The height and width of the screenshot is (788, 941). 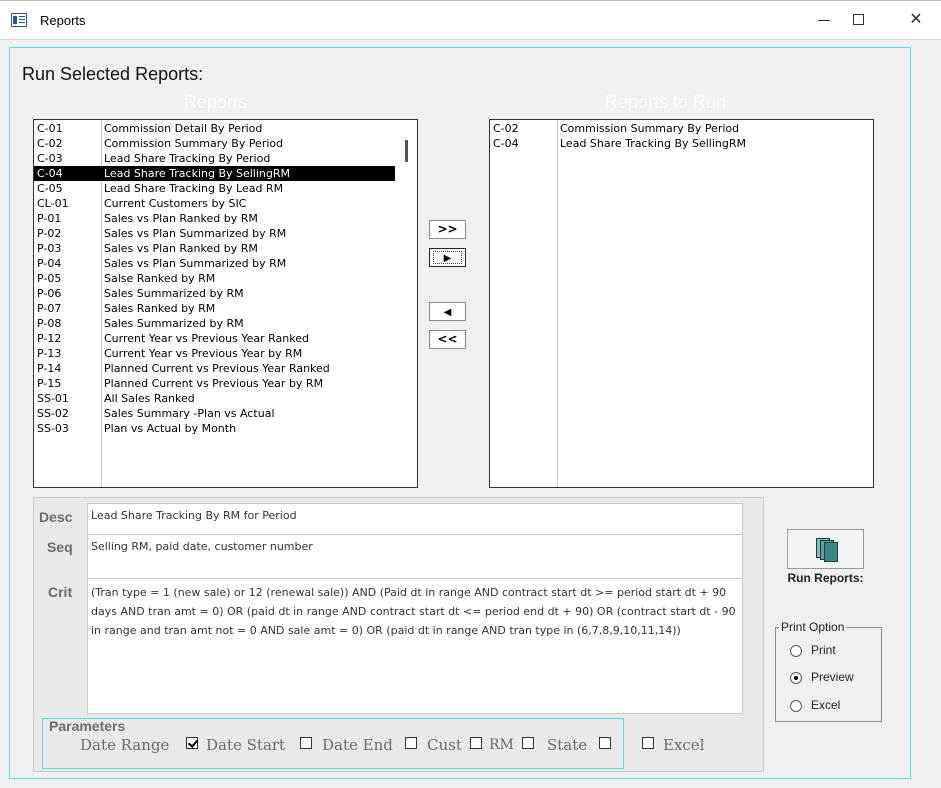 I want to click on seq-value: Selling RM, paid date, customer number, so click(x=202, y=546).